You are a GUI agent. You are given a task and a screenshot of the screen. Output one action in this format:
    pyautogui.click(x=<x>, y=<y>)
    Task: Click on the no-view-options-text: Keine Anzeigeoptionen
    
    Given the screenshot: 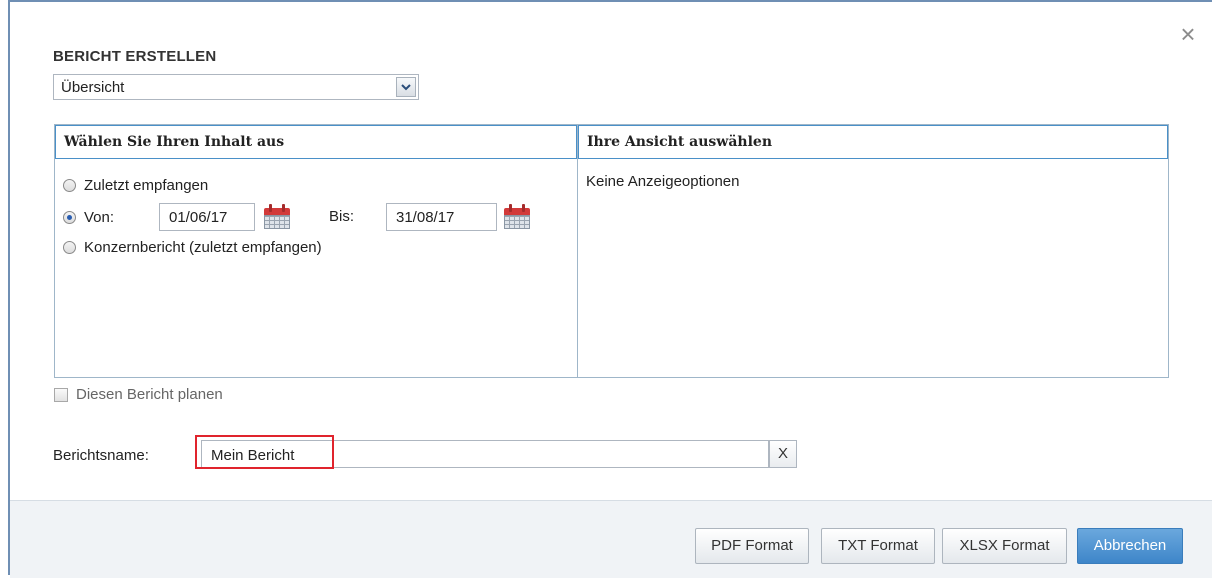 What is the action you would take?
    pyautogui.click(x=663, y=181)
    